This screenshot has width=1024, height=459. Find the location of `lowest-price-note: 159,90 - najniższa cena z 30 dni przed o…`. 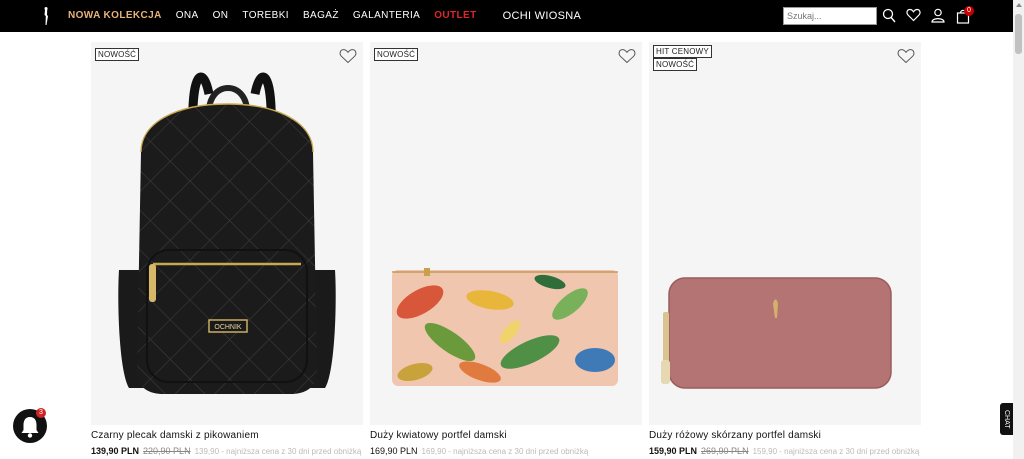

lowest-price-note: 159,90 - najniższa cena z 30 dni przed o… is located at coordinates (836, 451).